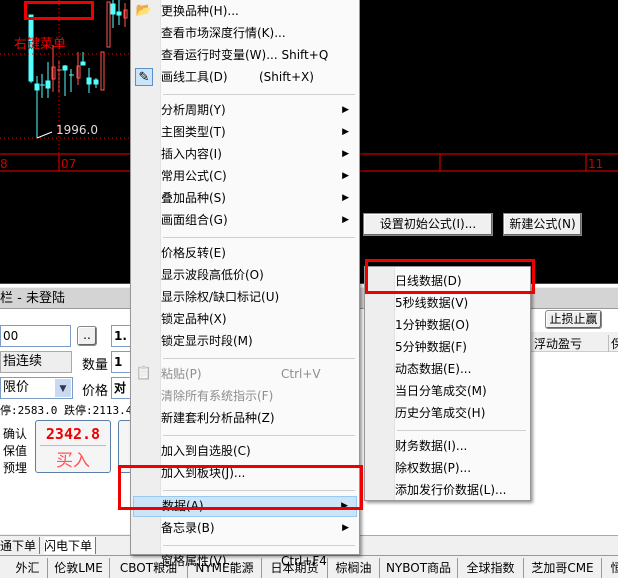 The width and height of the screenshot is (618, 578). I want to click on menu-item-label: 锁定显示时段(M), so click(207, 341).